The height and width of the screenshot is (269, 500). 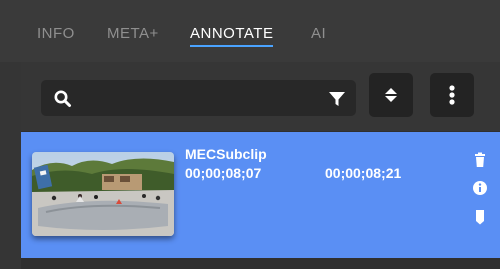 I want to click on tab-info: INFO, so click(x=56, y=33).